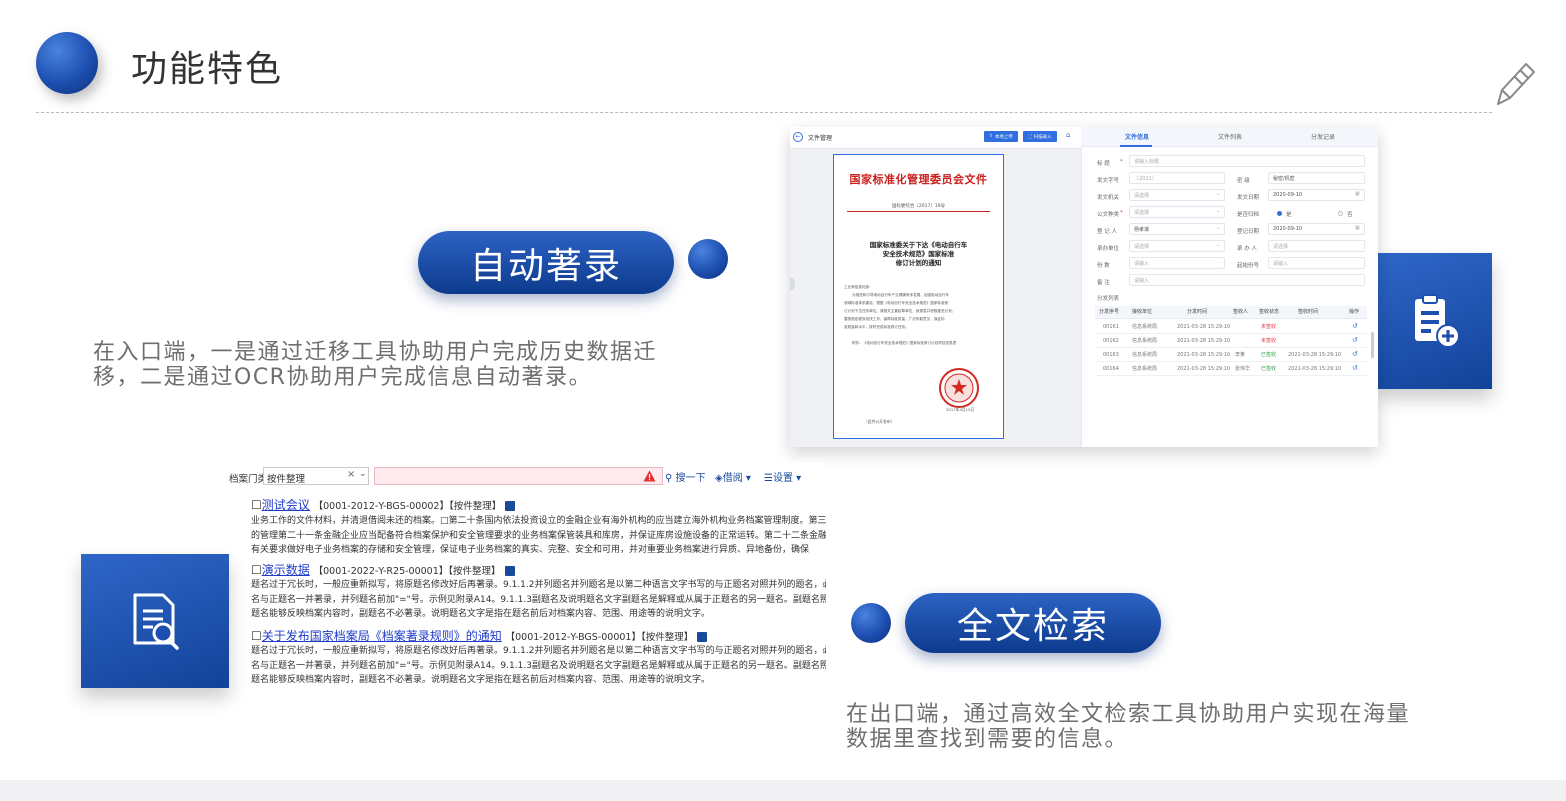 The image size is (1566, 801). Describe the element at coordinates (879, 421) in the screenshot. I see `doc-footer: （此件公开发布）` at that location.